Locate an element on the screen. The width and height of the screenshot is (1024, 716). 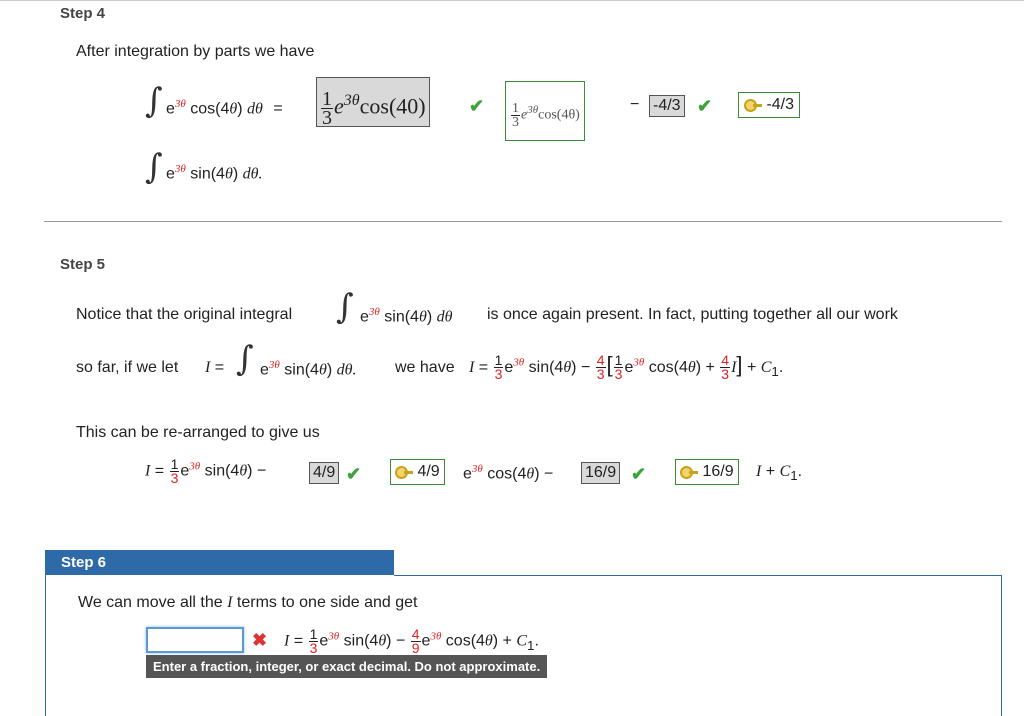
step6-tab: Step 6 is located at coordinates (219, 562).